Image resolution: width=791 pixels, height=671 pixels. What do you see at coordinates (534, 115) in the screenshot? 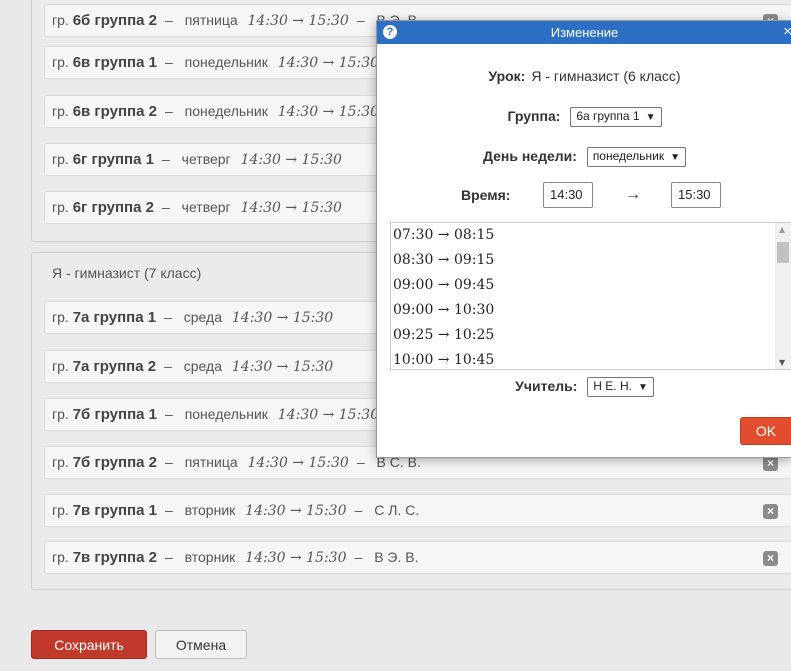
I see `group-label: Группа:` at bounding box center [534, 115].